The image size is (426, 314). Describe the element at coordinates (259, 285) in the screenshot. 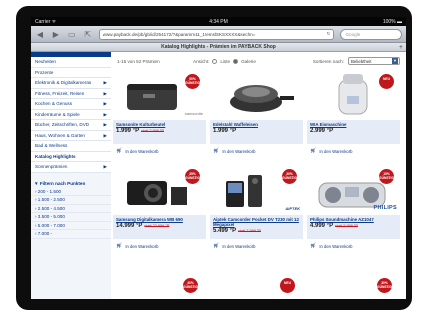

I see `next-product-row: 40% GÜNSTIGER NEU 30% GÜNSTIGER` at that location.